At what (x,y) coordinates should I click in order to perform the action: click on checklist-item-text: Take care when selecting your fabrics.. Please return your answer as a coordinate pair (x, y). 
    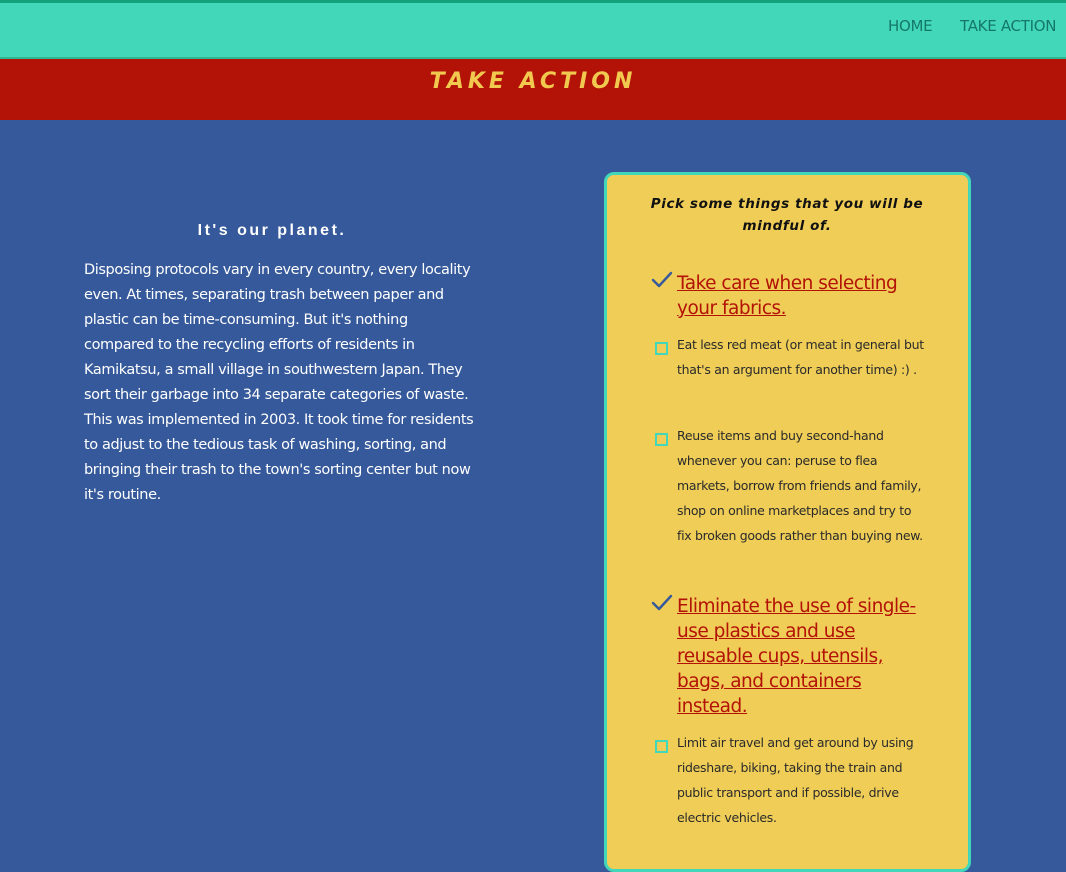
    Looking at the image, I should click on (802, 296).